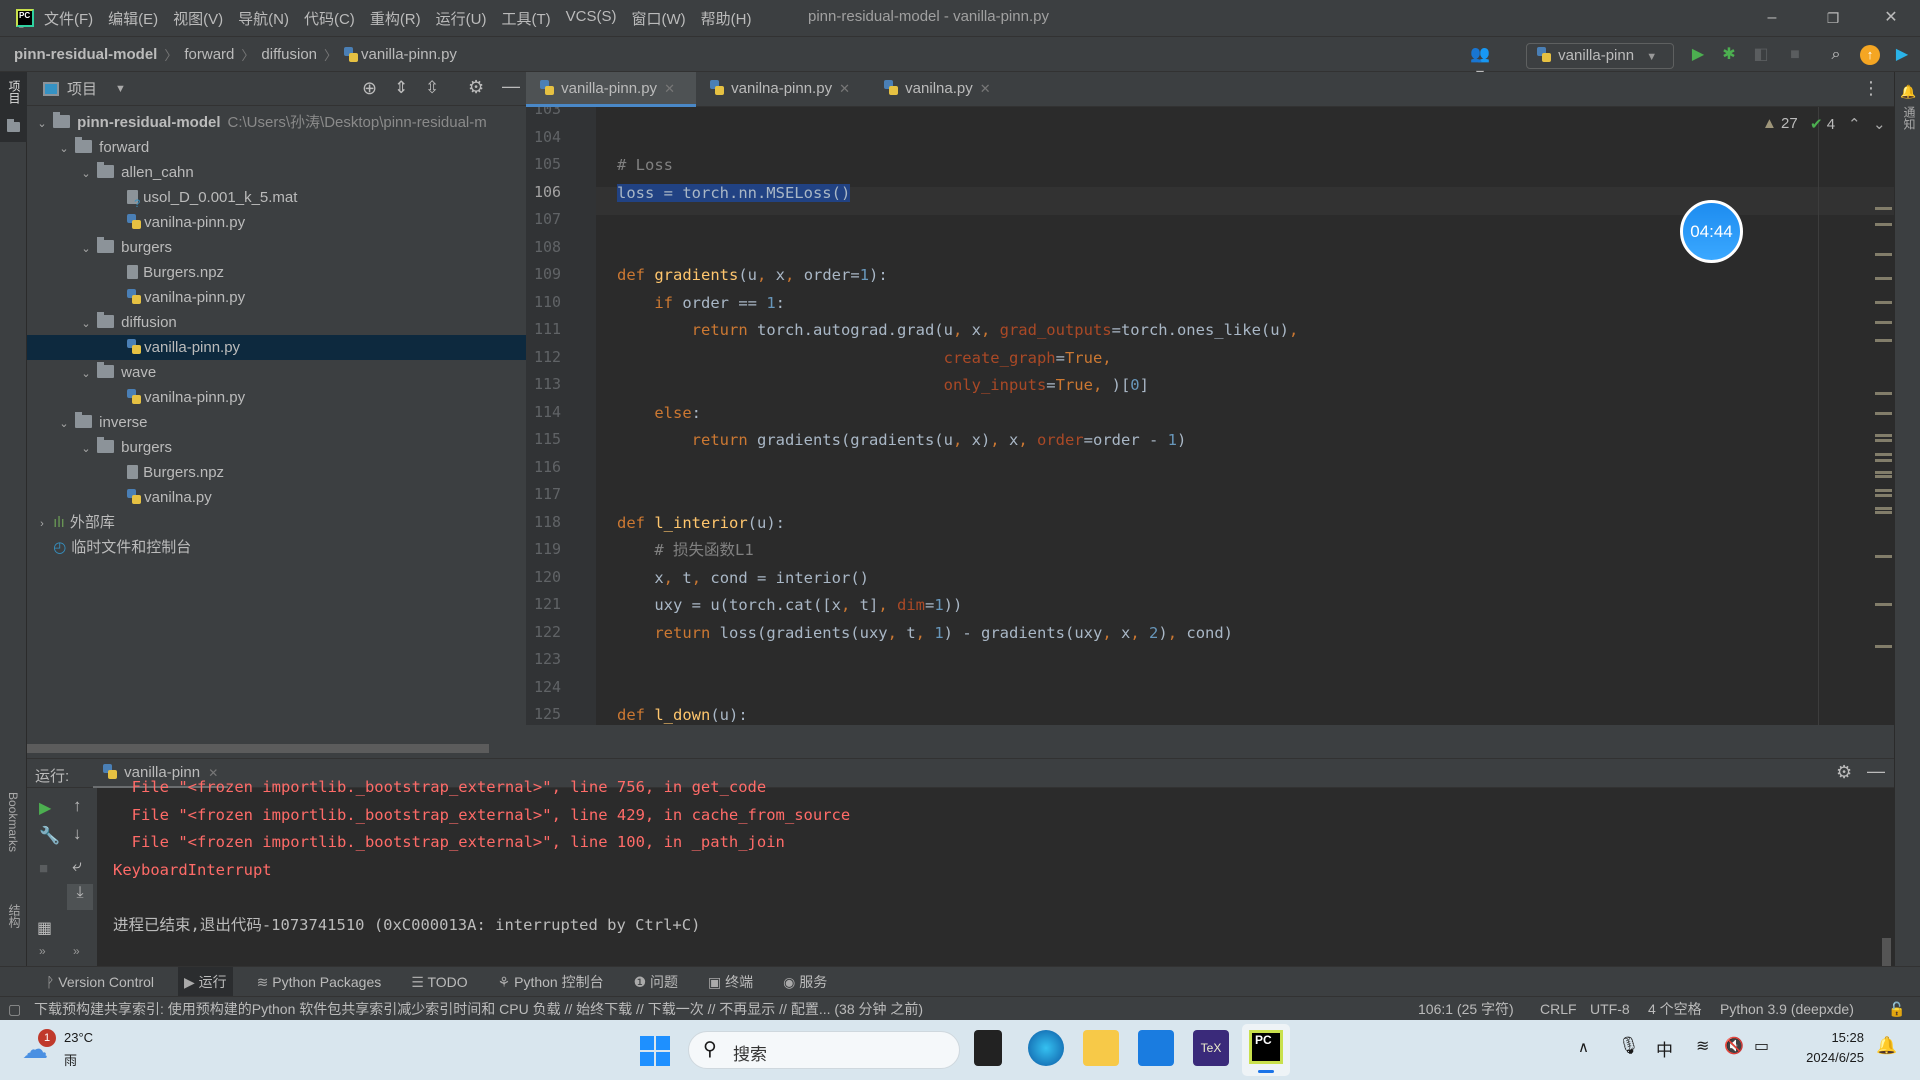  I want to click on tool-window-python-console: ⚘ Python 控制台, so click(551, 982).